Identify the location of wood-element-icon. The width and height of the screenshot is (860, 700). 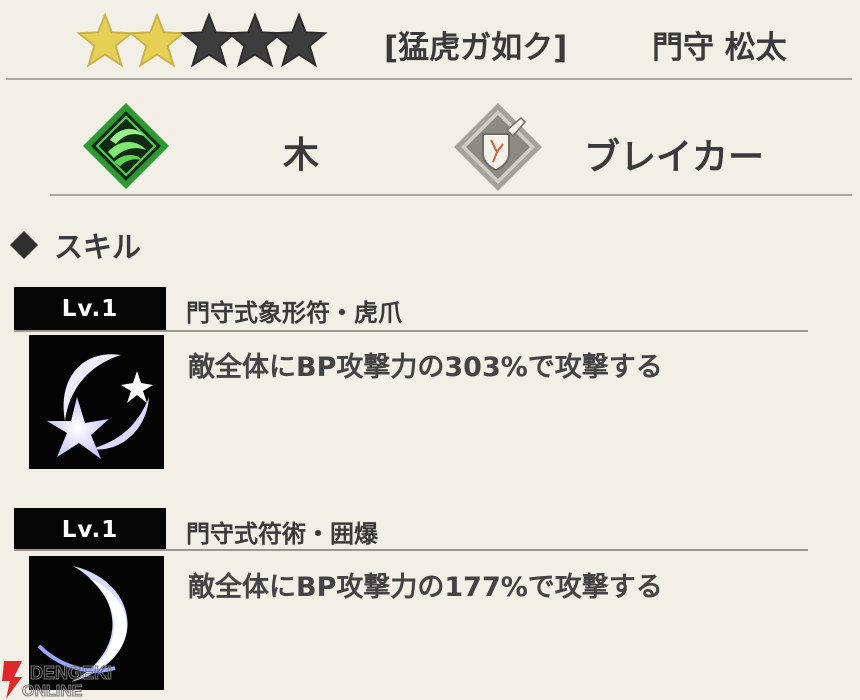
(126, 146).